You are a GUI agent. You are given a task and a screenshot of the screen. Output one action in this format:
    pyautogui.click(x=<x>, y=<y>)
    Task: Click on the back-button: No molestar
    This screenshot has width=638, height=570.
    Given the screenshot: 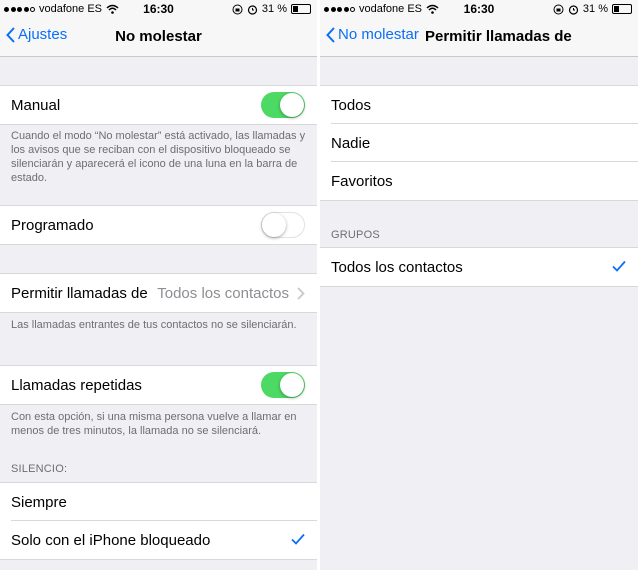 What is the action you would take?
    pyautogui.click(x=372, y=34)
    